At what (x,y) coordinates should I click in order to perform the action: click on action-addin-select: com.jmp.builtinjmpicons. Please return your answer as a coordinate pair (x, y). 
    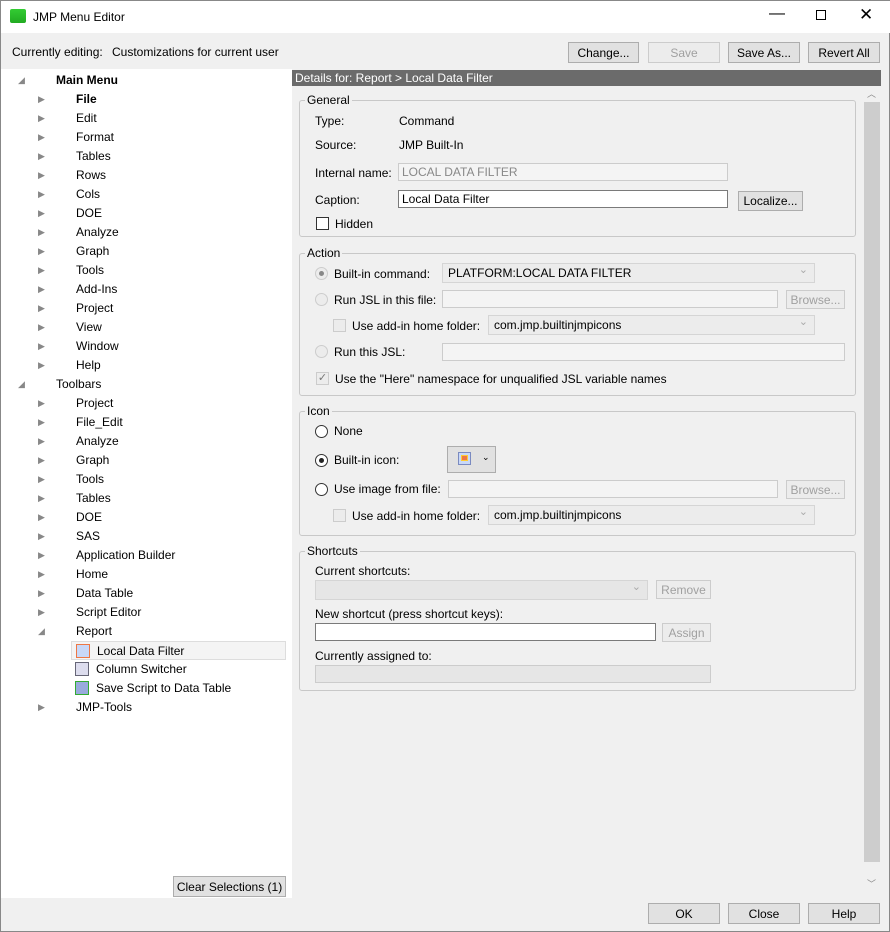
    Looking at the image, I should click on (651, 325).